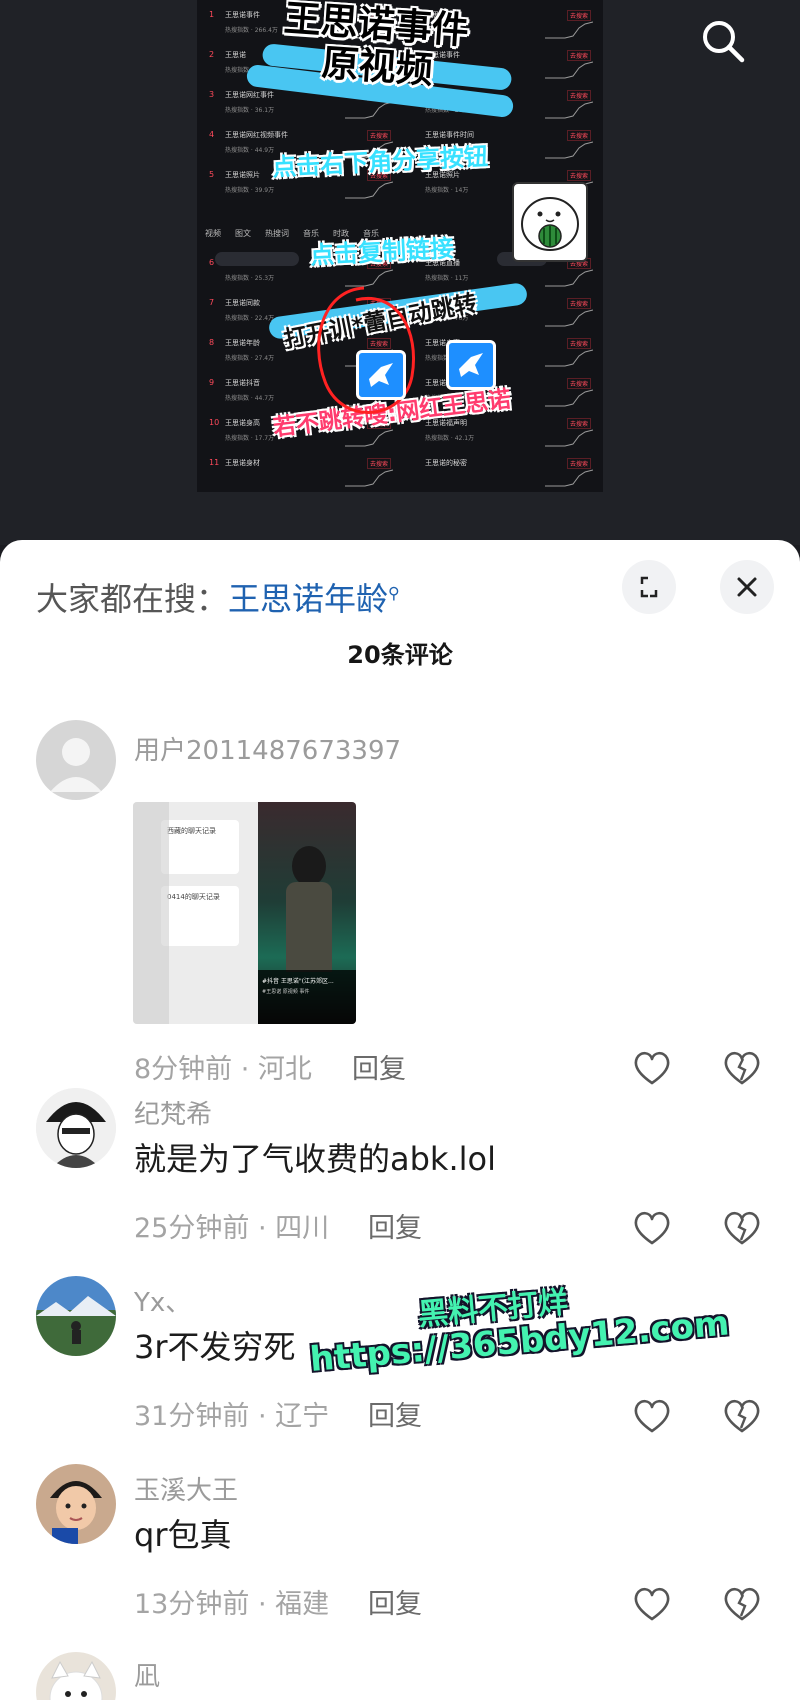 This screenshot has width=800, height=1700. Describe the element at coordinates (257, 259) in the screenshot. I see `video-pill-left` at that location.